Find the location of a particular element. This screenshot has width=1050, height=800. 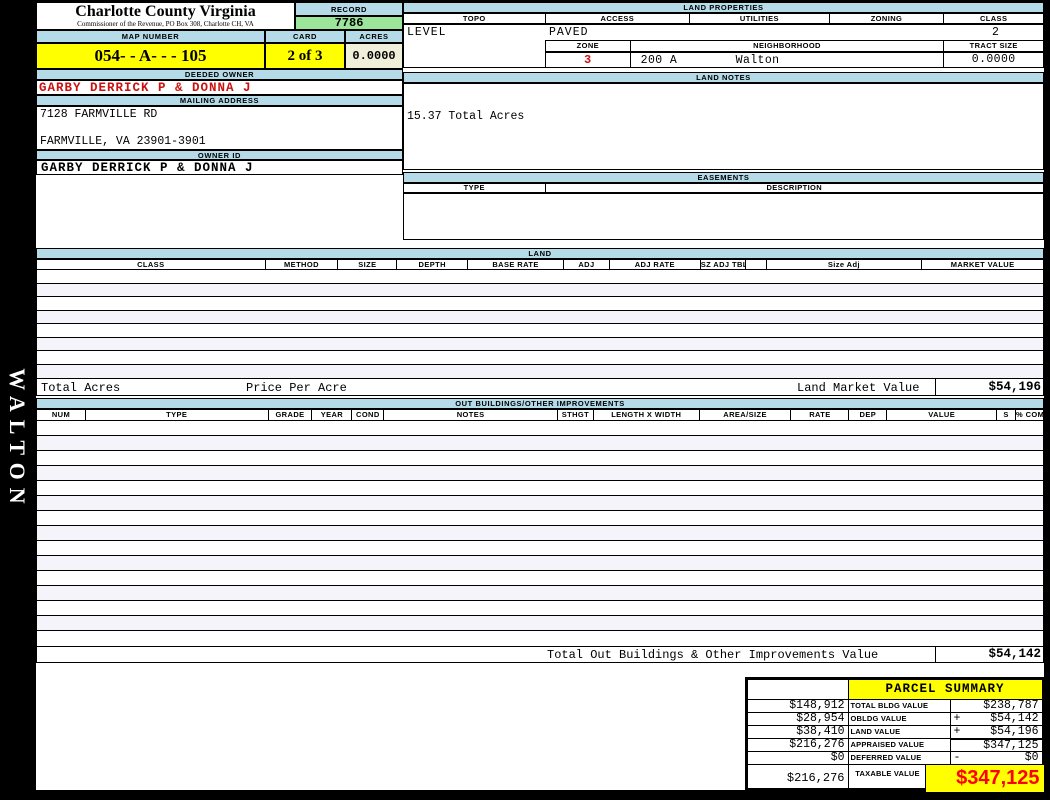

parcel-value: $54,142 is located at coordinates (1014, 718).